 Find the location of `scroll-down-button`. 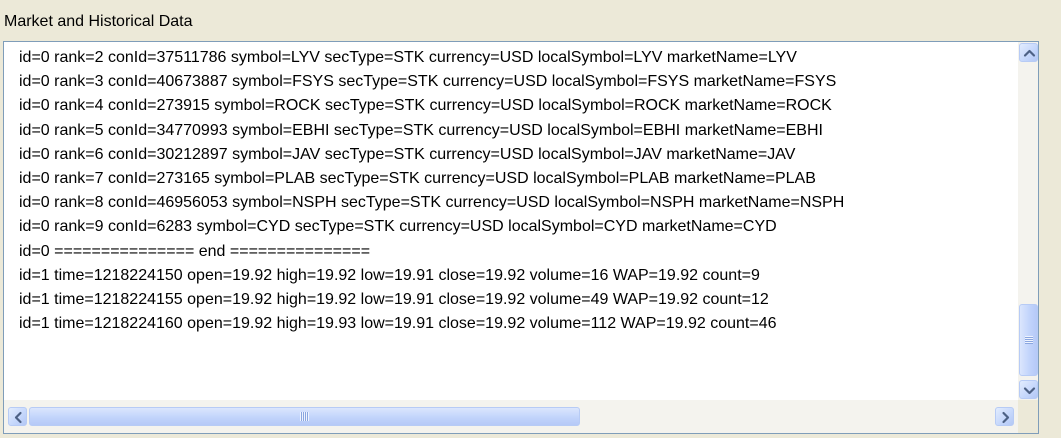

scroll-down-button is located at coordinates (1028, 389).